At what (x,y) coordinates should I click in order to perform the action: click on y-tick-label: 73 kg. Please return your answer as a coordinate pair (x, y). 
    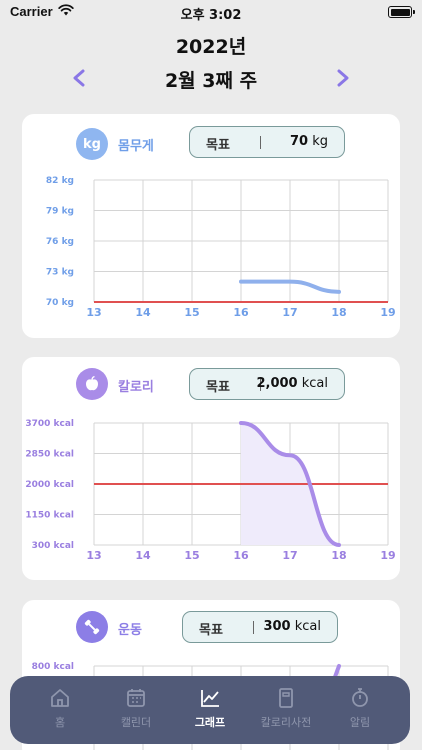
    Looking at the image, I should click on (60, 273).